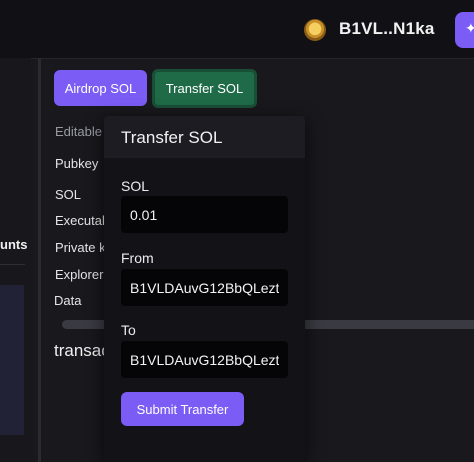 The height and width of the screenshot is (462, 474). Describe the element at coordinates (14, 244) in the screenshot. I see `accounts-heading: unts` at that location.